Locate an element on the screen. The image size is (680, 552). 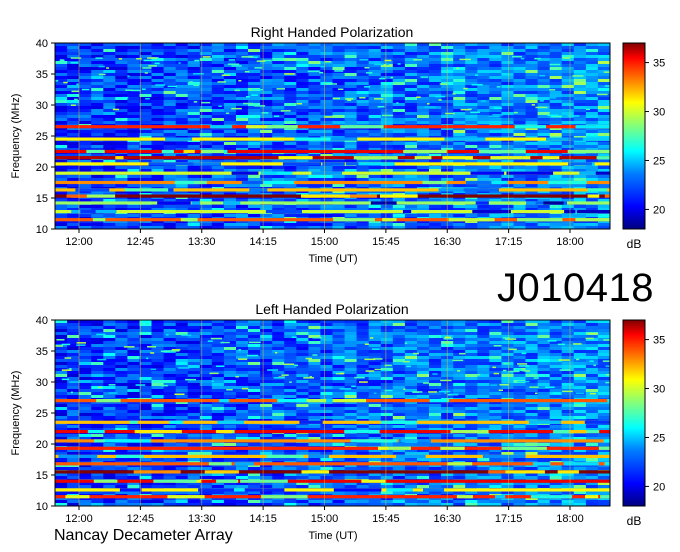
y-tick-label: 25 is located at coordinates (42, 137).